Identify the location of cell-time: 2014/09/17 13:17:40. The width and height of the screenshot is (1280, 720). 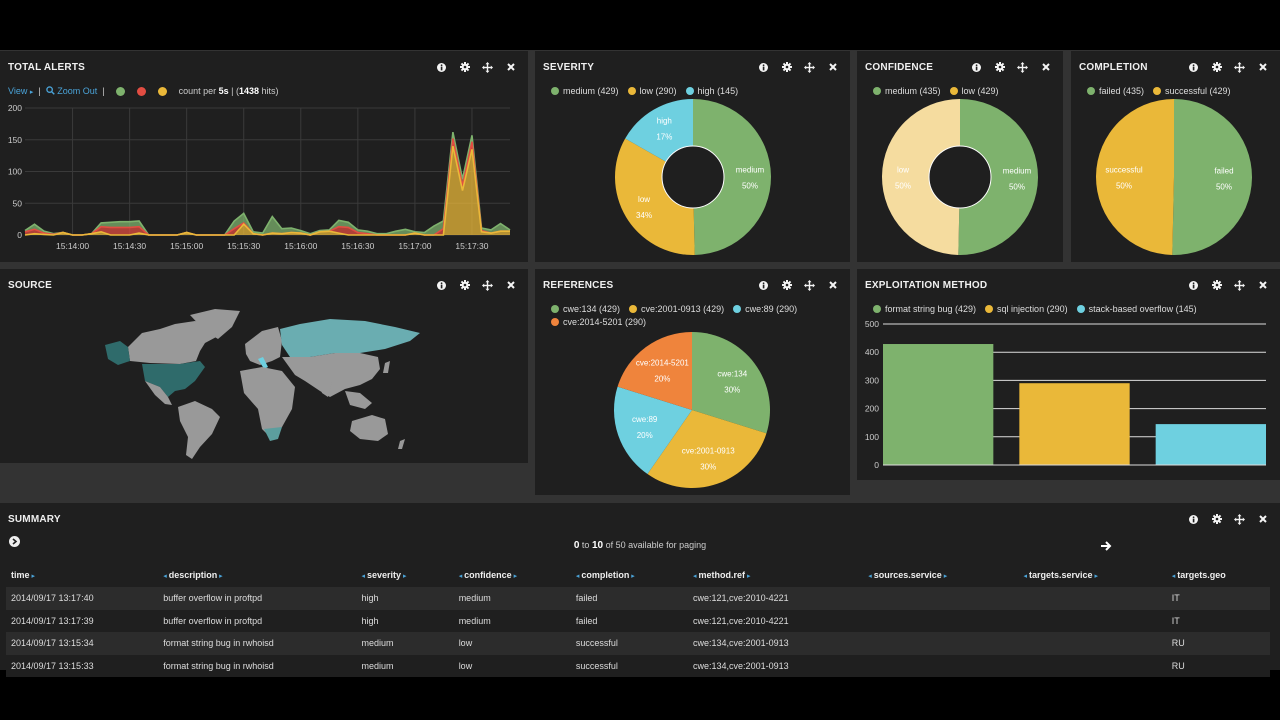
(82, 598).